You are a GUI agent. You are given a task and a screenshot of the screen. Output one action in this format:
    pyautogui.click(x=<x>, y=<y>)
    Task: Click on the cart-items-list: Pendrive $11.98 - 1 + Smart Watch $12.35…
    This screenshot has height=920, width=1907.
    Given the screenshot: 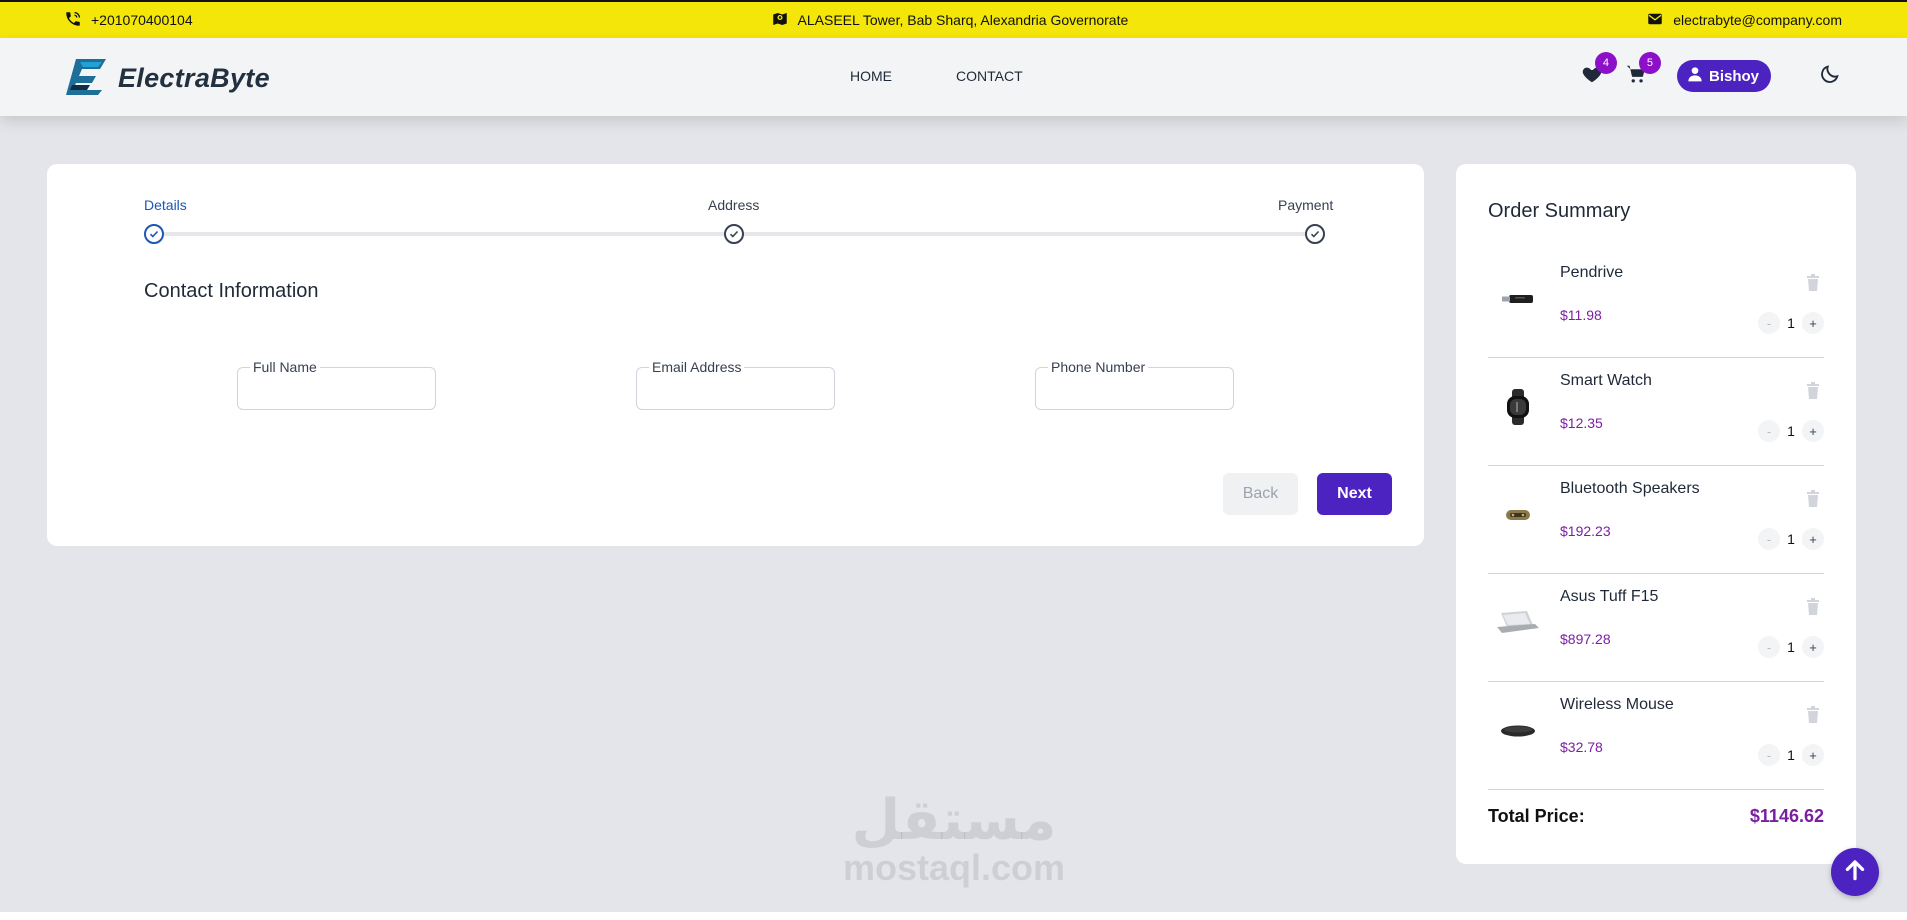 What is the action you would take?
    pyautogui.click(x=1656, y=520)
    